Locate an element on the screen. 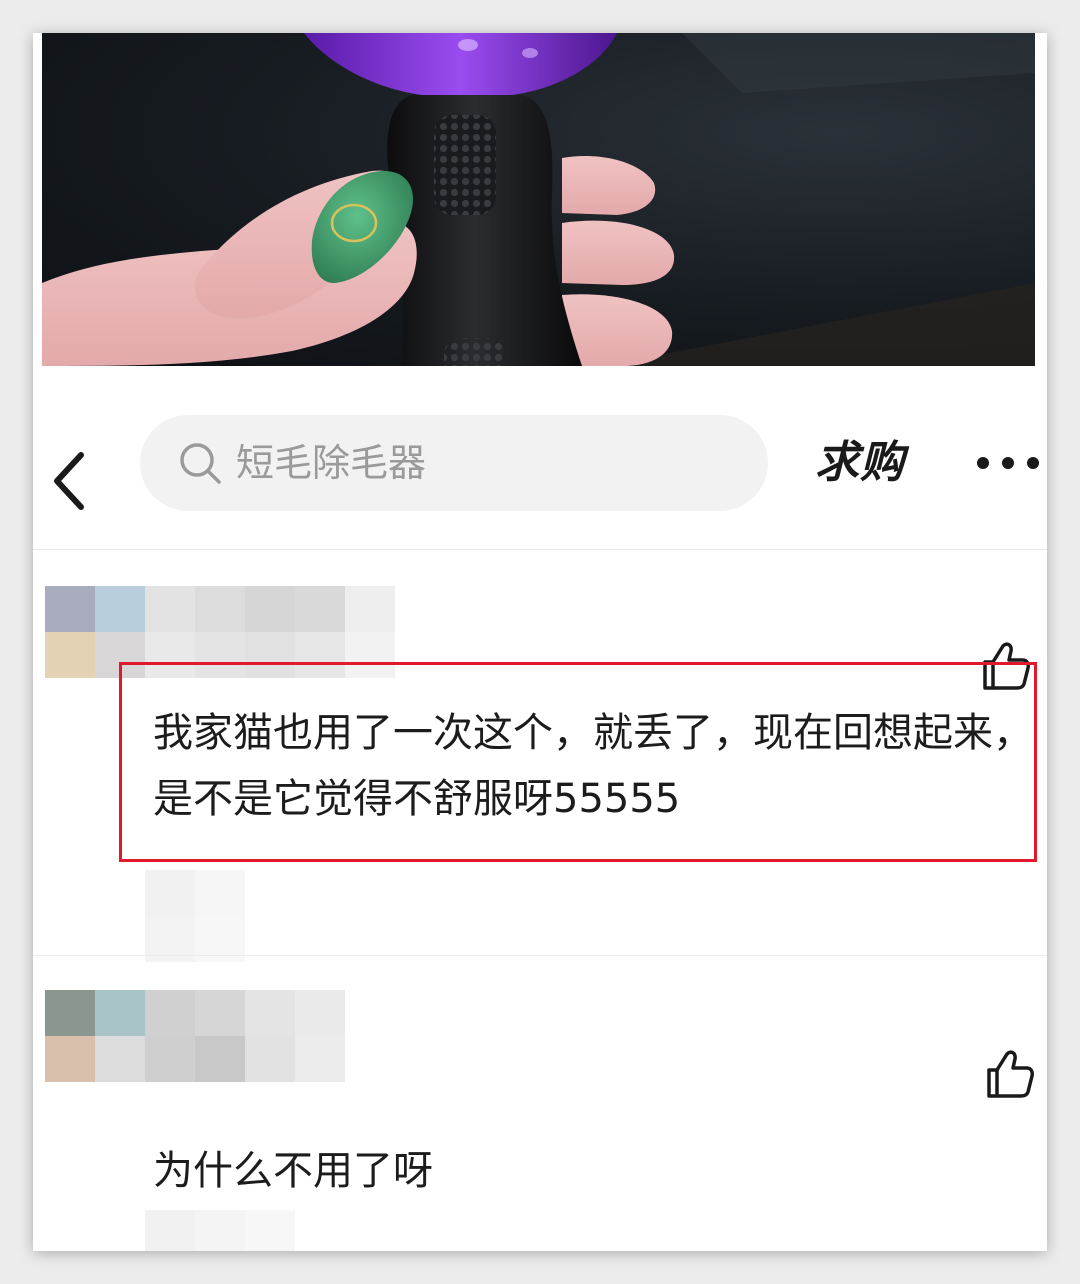 This screenshot has width=1080, height=1284. avatar-blurred is located at coordinates (195, 1036).